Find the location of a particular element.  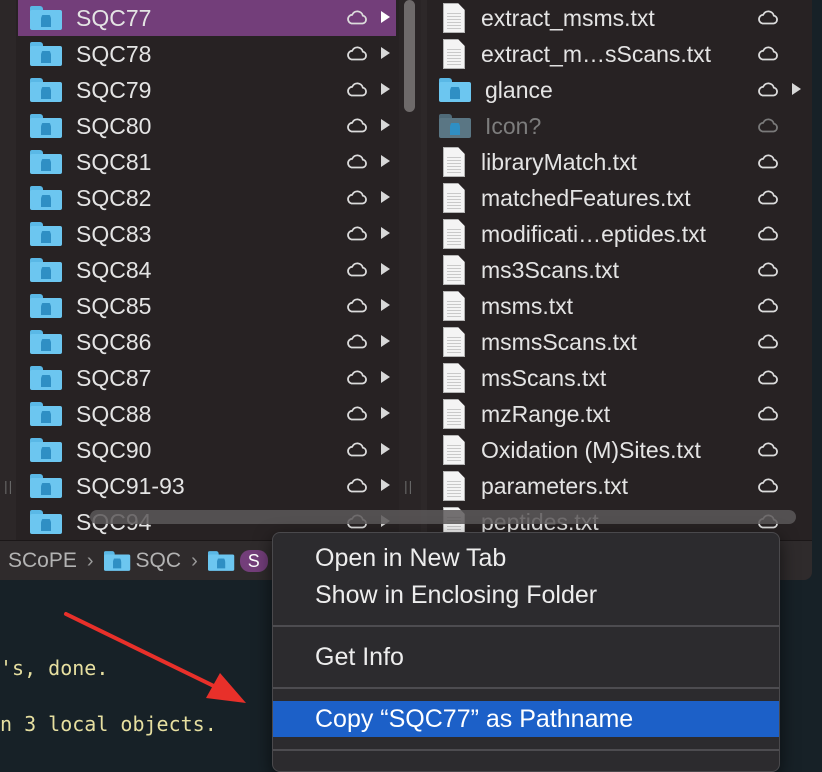

folder-row: SQC88 is located at coordinates (207, 414).